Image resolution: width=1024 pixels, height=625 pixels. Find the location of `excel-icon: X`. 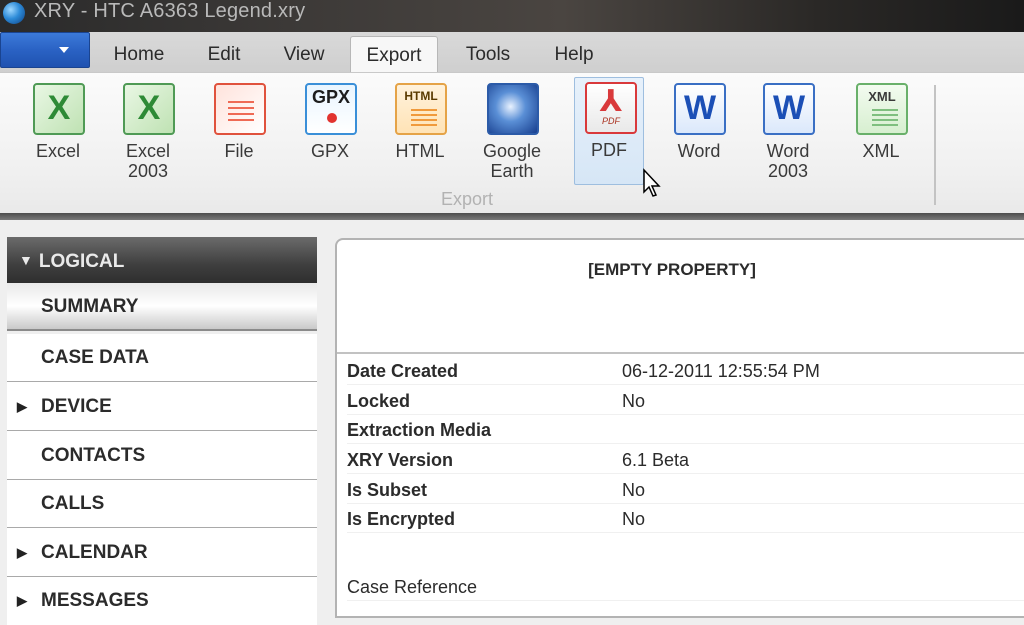

excel-icon: X is located at coordinates (59, 109).